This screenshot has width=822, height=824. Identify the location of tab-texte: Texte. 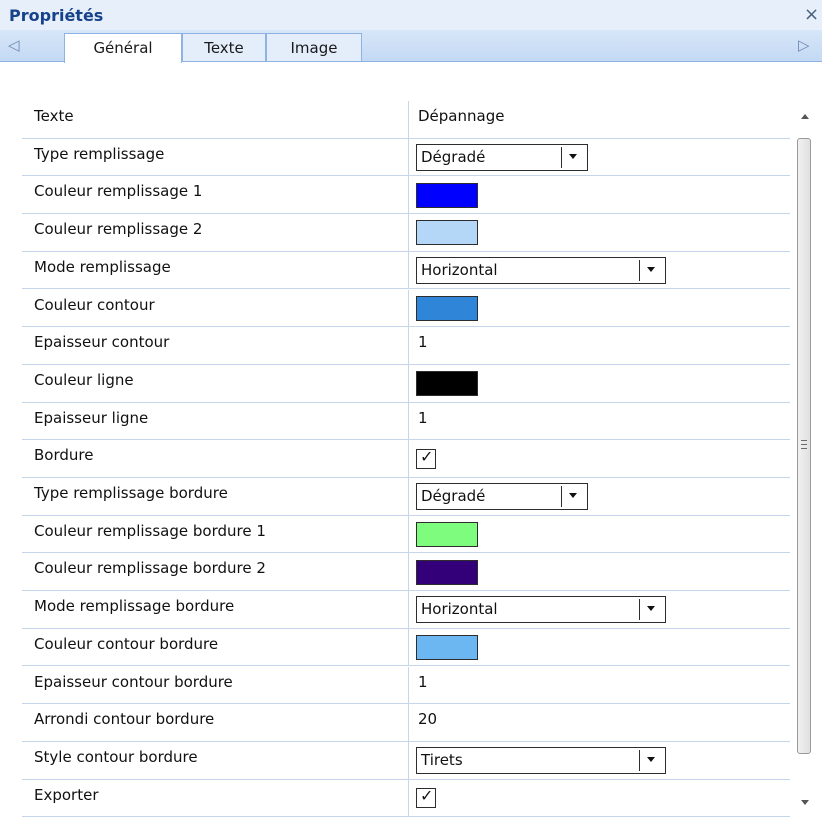
(224, 47).